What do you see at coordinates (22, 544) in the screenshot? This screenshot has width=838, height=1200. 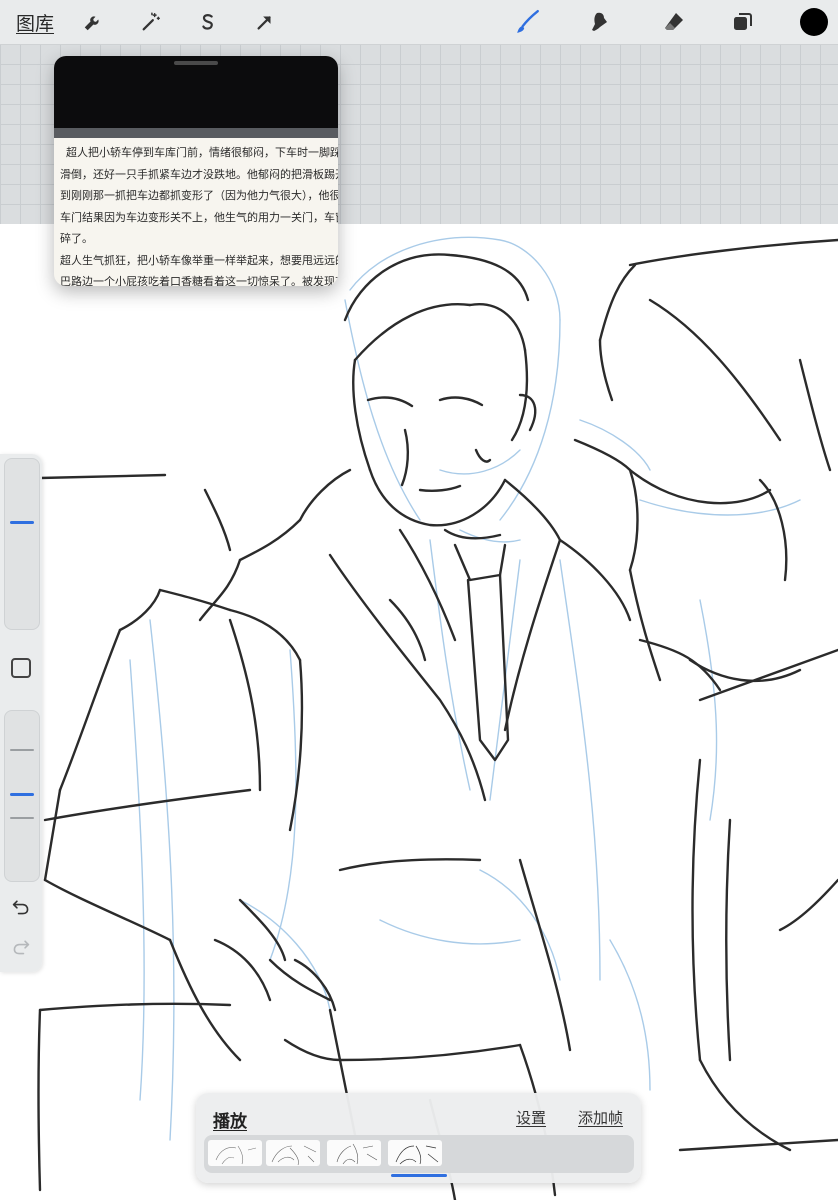 I see `brush-size-slider` at bounding box center [22, 544].